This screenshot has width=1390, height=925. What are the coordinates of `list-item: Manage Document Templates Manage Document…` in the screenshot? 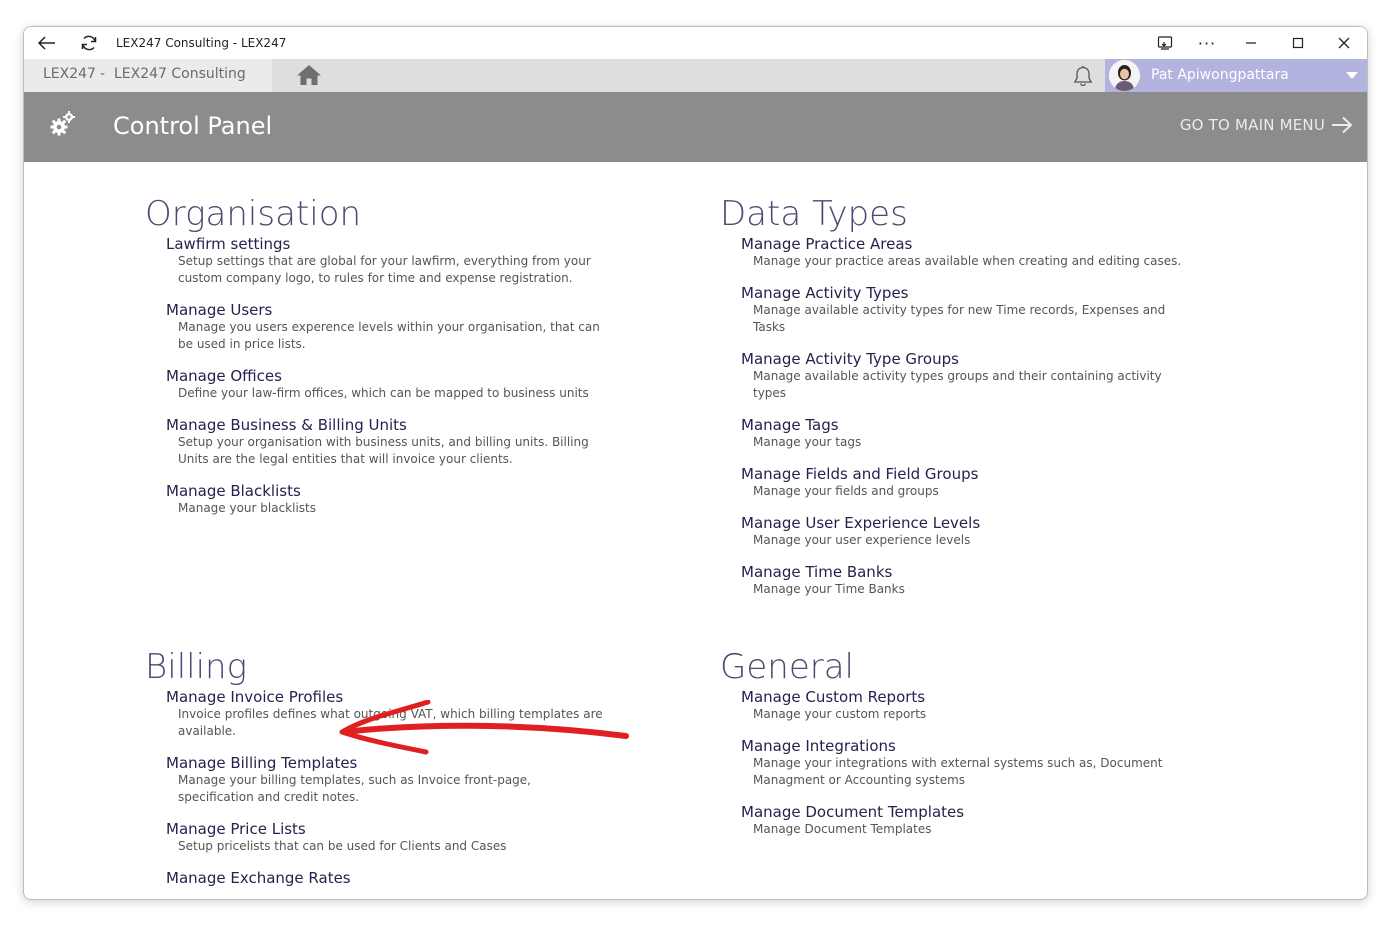 It's located at (1010, 820).